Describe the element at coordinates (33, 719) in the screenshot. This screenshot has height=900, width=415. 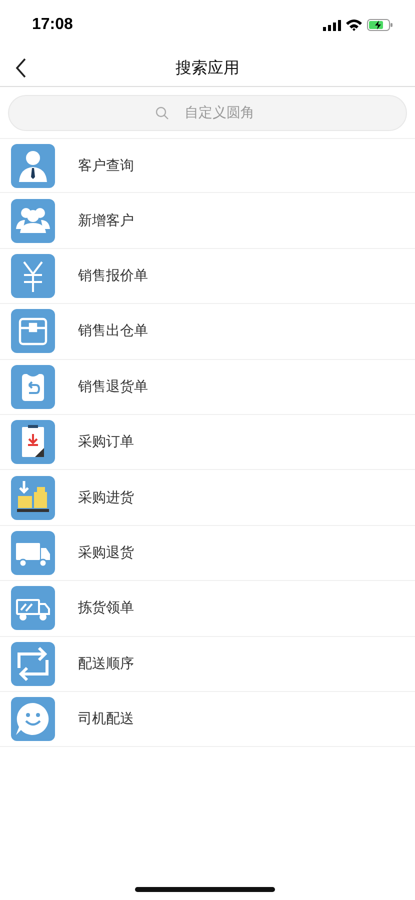
I see `smiley-icon` at that location.